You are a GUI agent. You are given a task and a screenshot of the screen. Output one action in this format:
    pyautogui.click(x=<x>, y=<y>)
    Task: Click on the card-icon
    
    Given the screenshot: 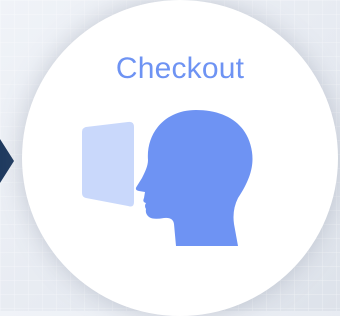 What is the action you would take?
    pyautogui.click(x=108, y=164)
    